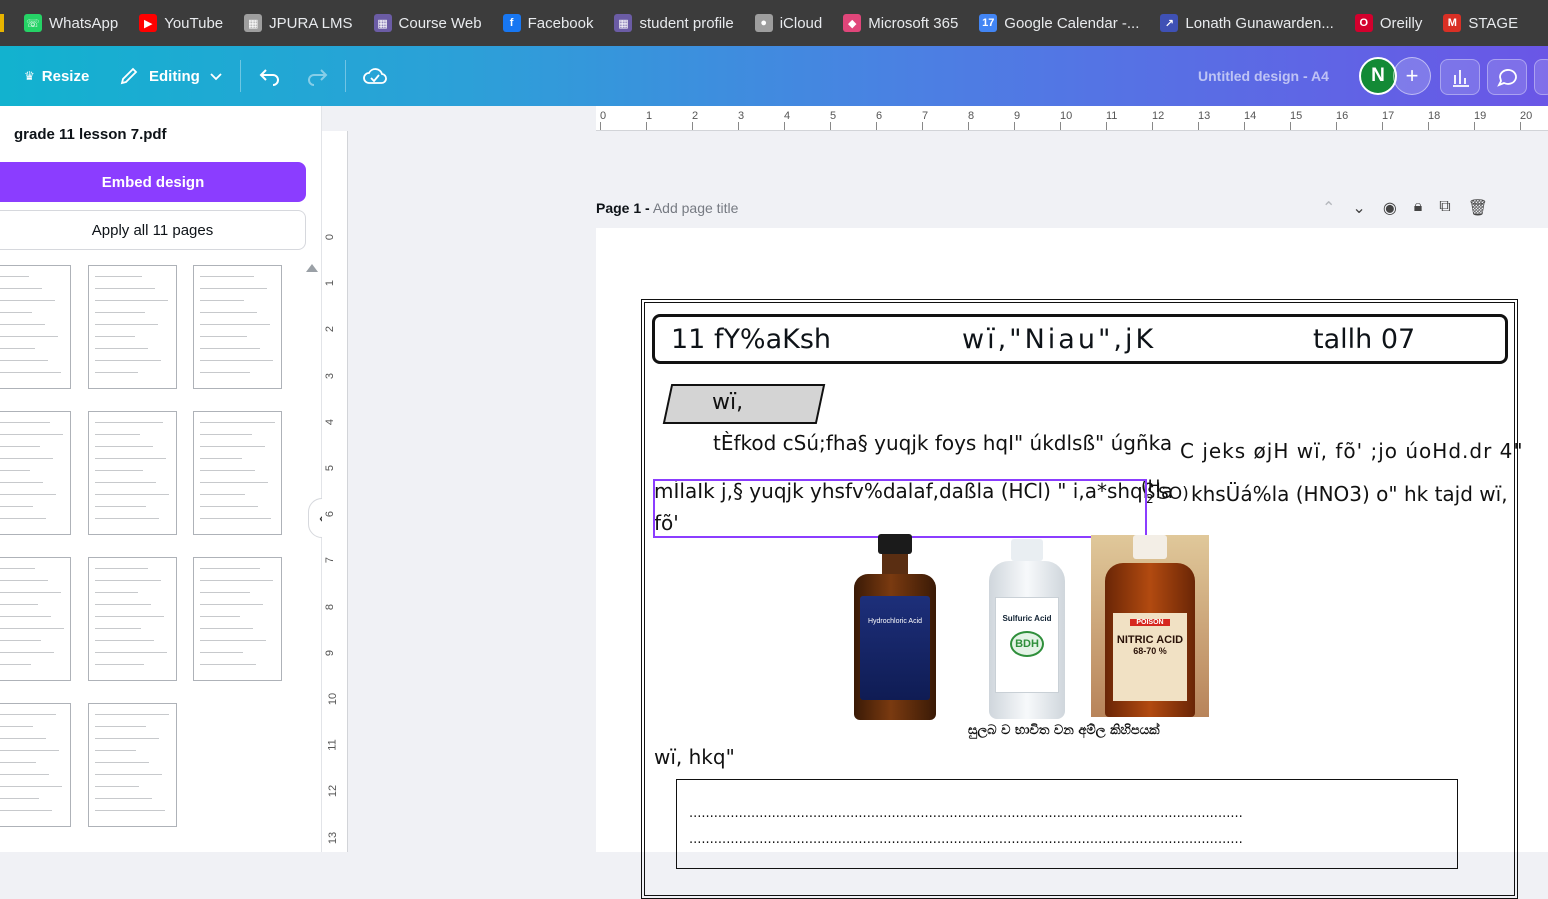  What do you see at coordinates (971, 116) in the screenshot?
I see `ruler-mark: 8` at bounding box center [971, 116].